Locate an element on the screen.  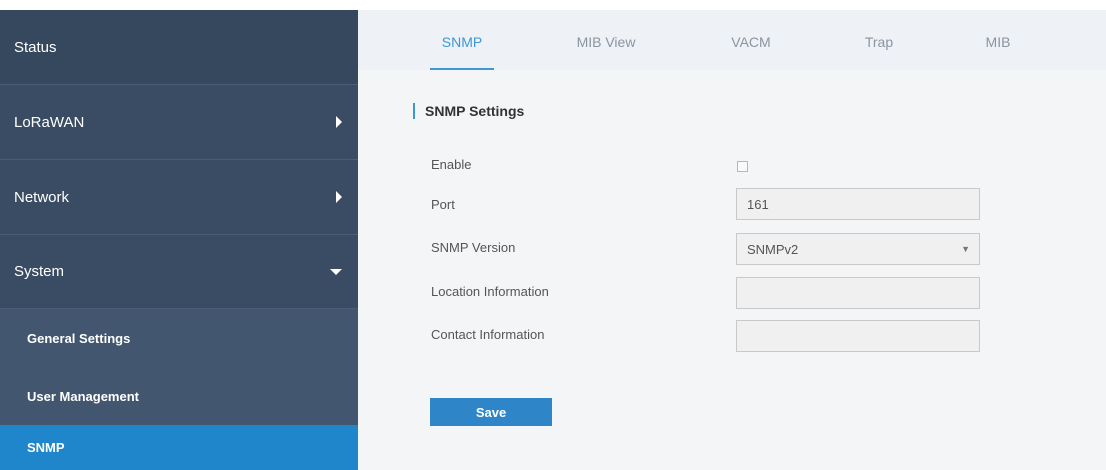
section-title: SNMP Settings is located at coordinates (468, 111).